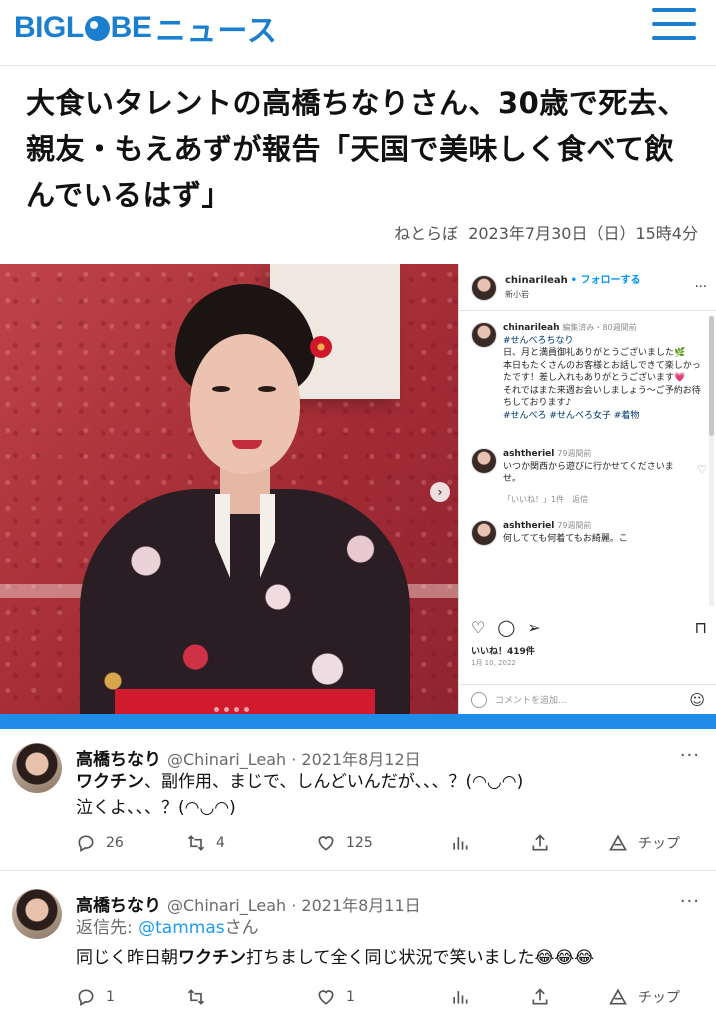 This screenshot has width=716, height=1022. I want to click on ig-like-count: いいね！419件, so click(503, 650).